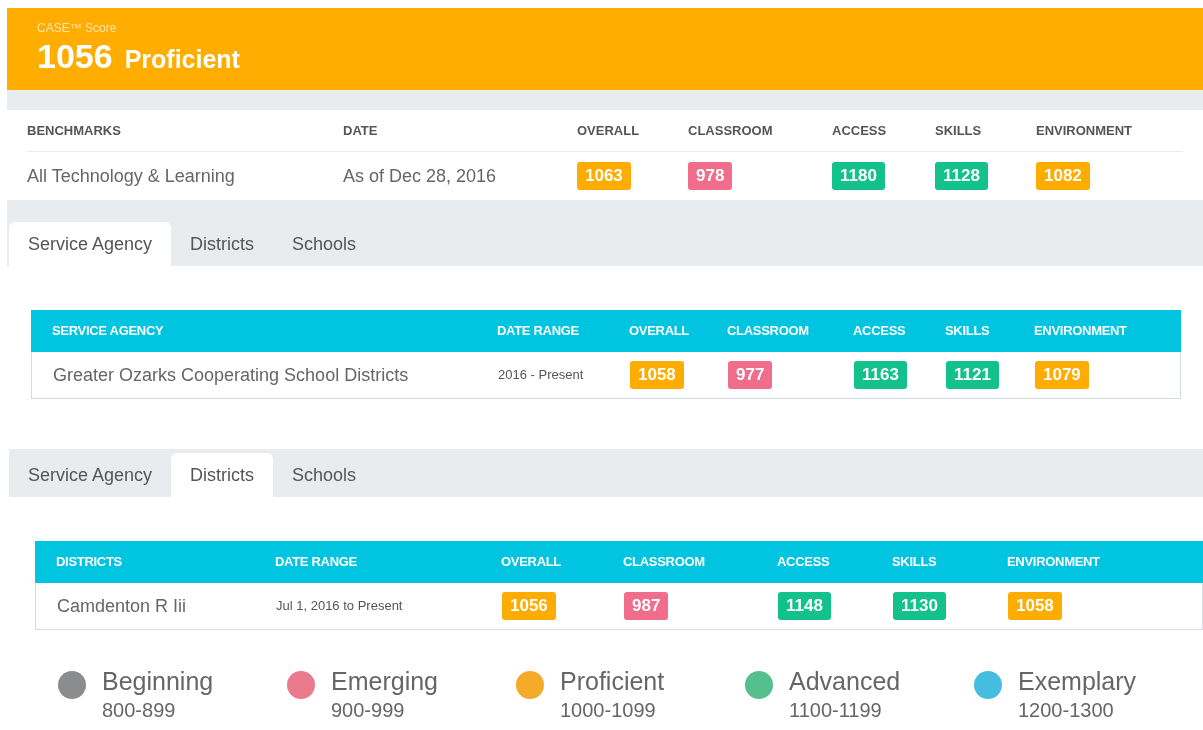 This screenshot has height=730, width=1203. I want to click on row-date: Jul 1, 2016 to Present, so click(340, 606).